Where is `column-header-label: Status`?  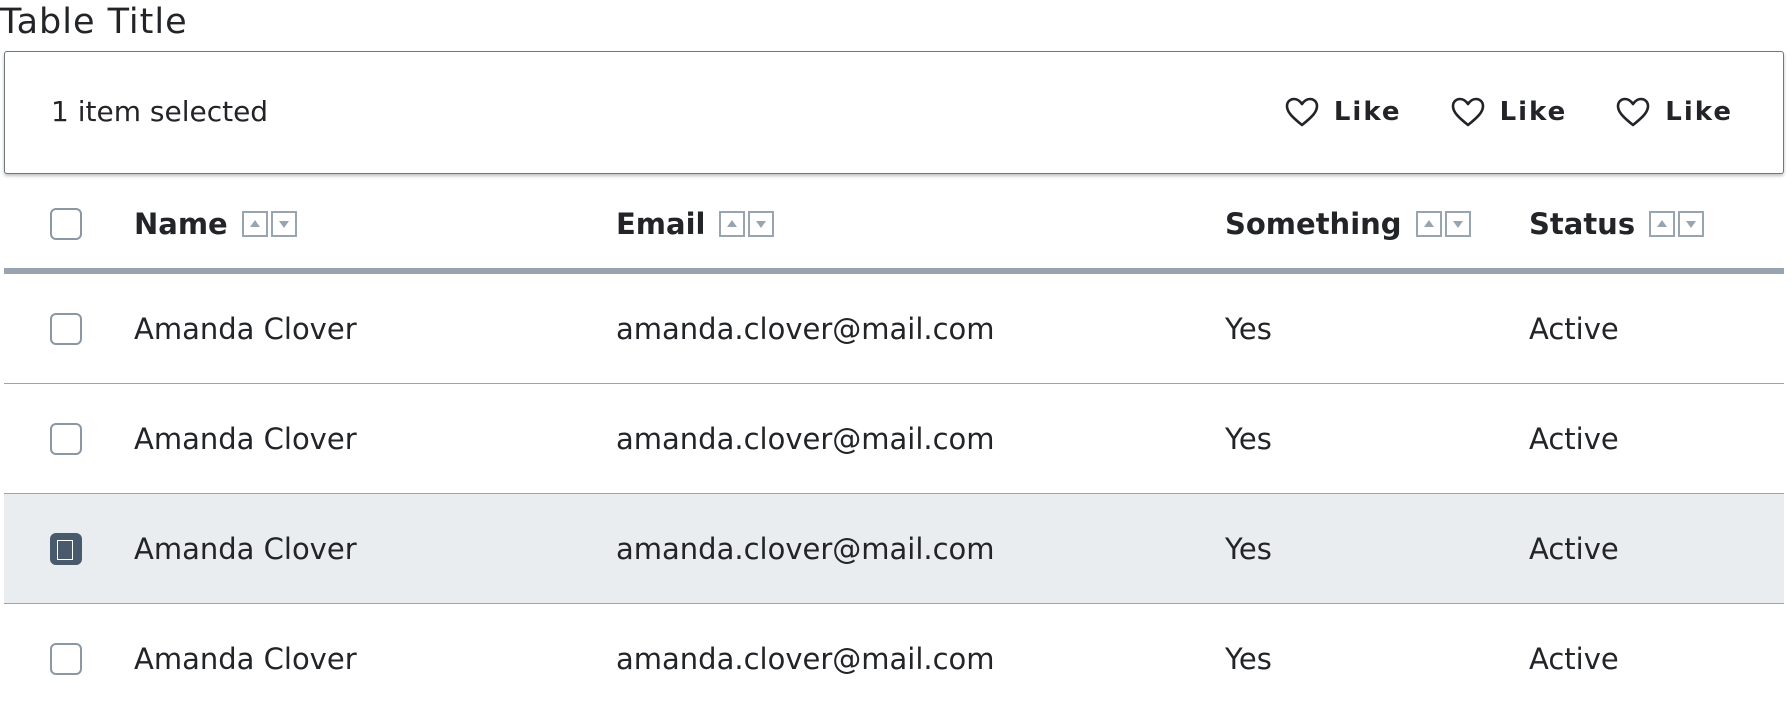
column-header-label: Status is located at coordinates (1582, 224).